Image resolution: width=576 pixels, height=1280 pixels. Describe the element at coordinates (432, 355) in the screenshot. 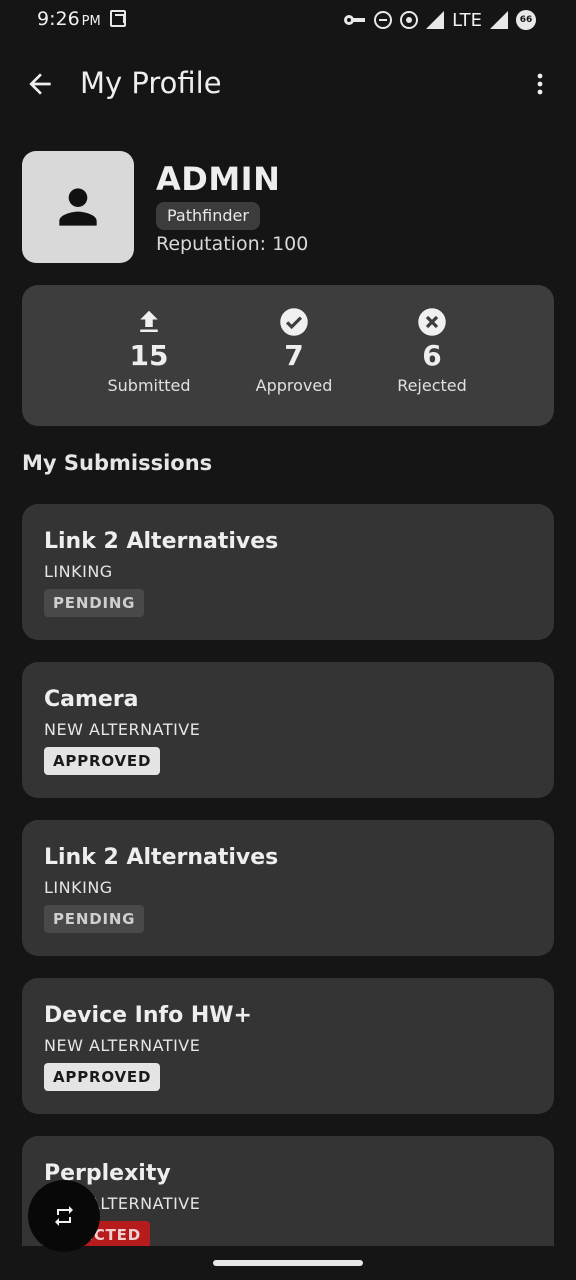

I see `stat-value: 6` at that location.